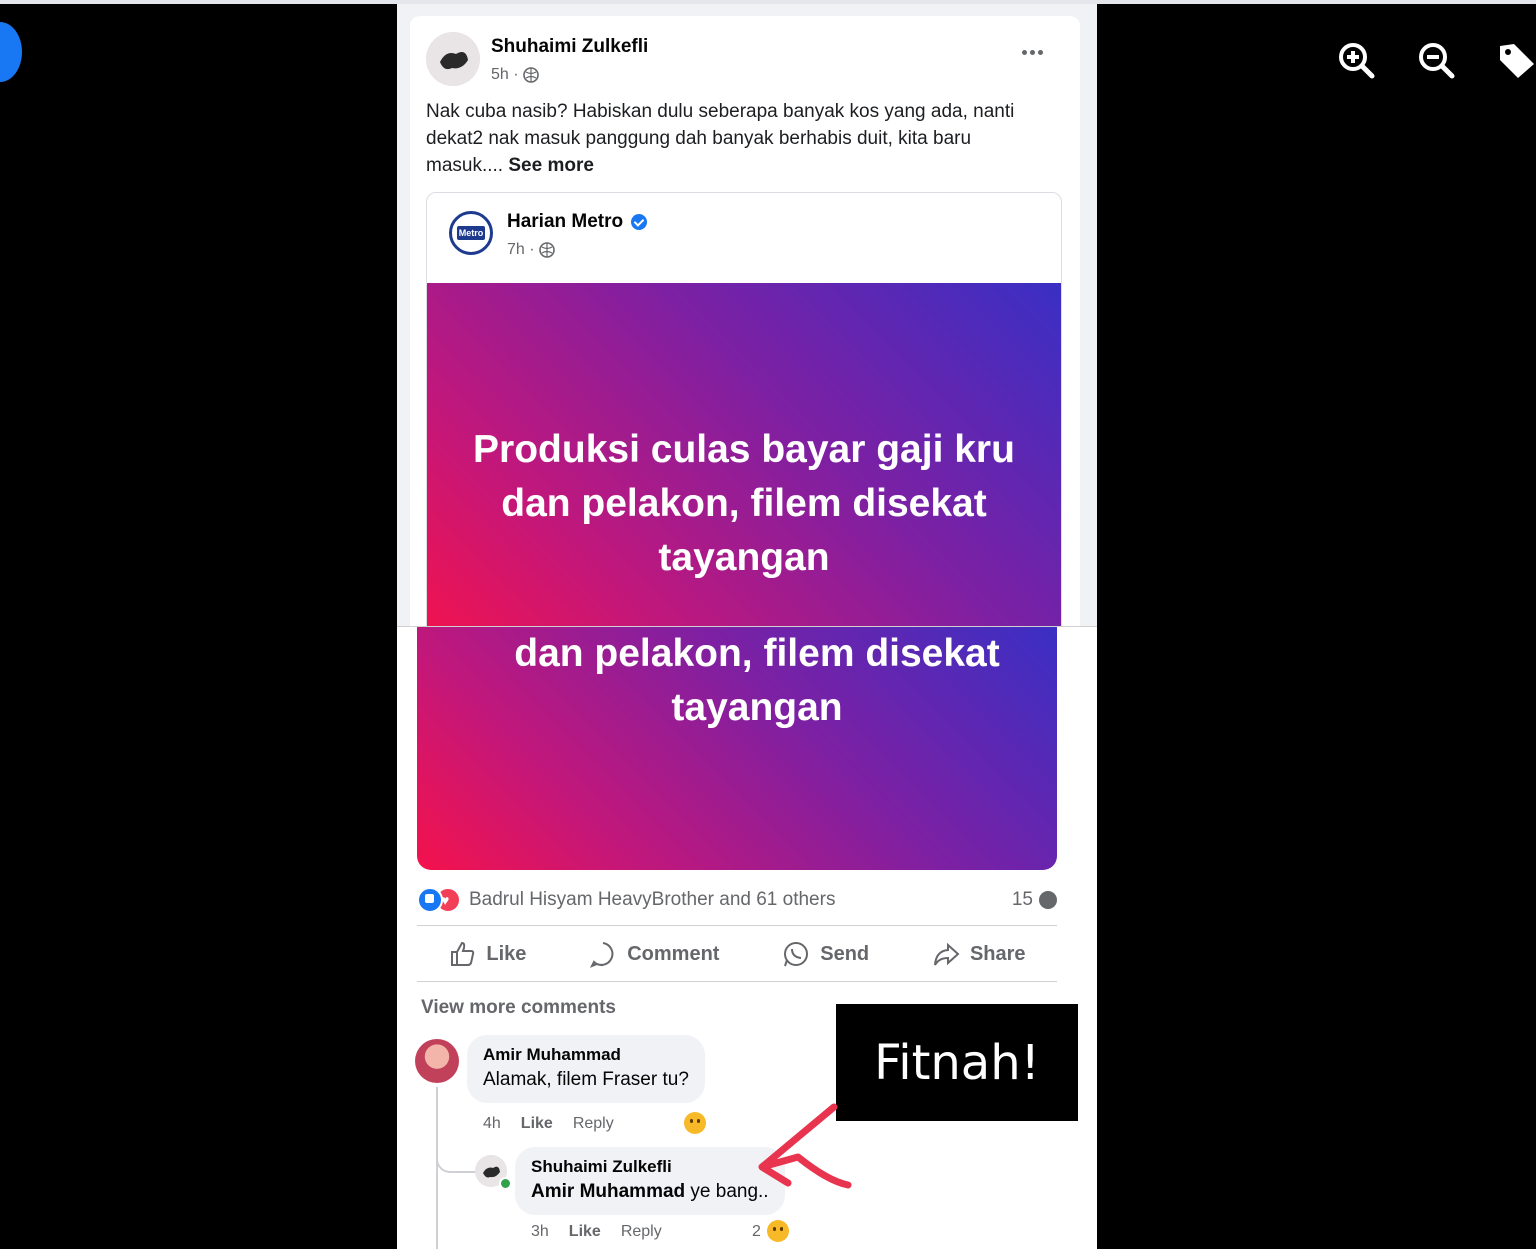 The image size is (1536, 1249). I want to click on comment-count: 15, so click(1034, 900).